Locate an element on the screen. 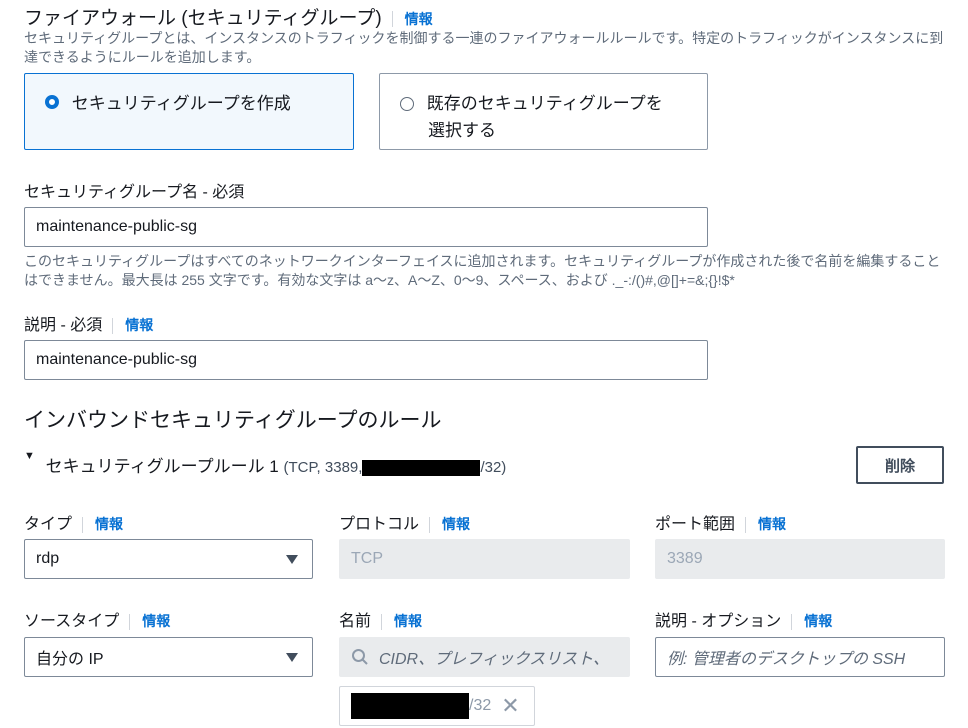 This screenshot has width=968, height=728. info-link-desc-opt: 情報 is located at coordinates (818, 621).